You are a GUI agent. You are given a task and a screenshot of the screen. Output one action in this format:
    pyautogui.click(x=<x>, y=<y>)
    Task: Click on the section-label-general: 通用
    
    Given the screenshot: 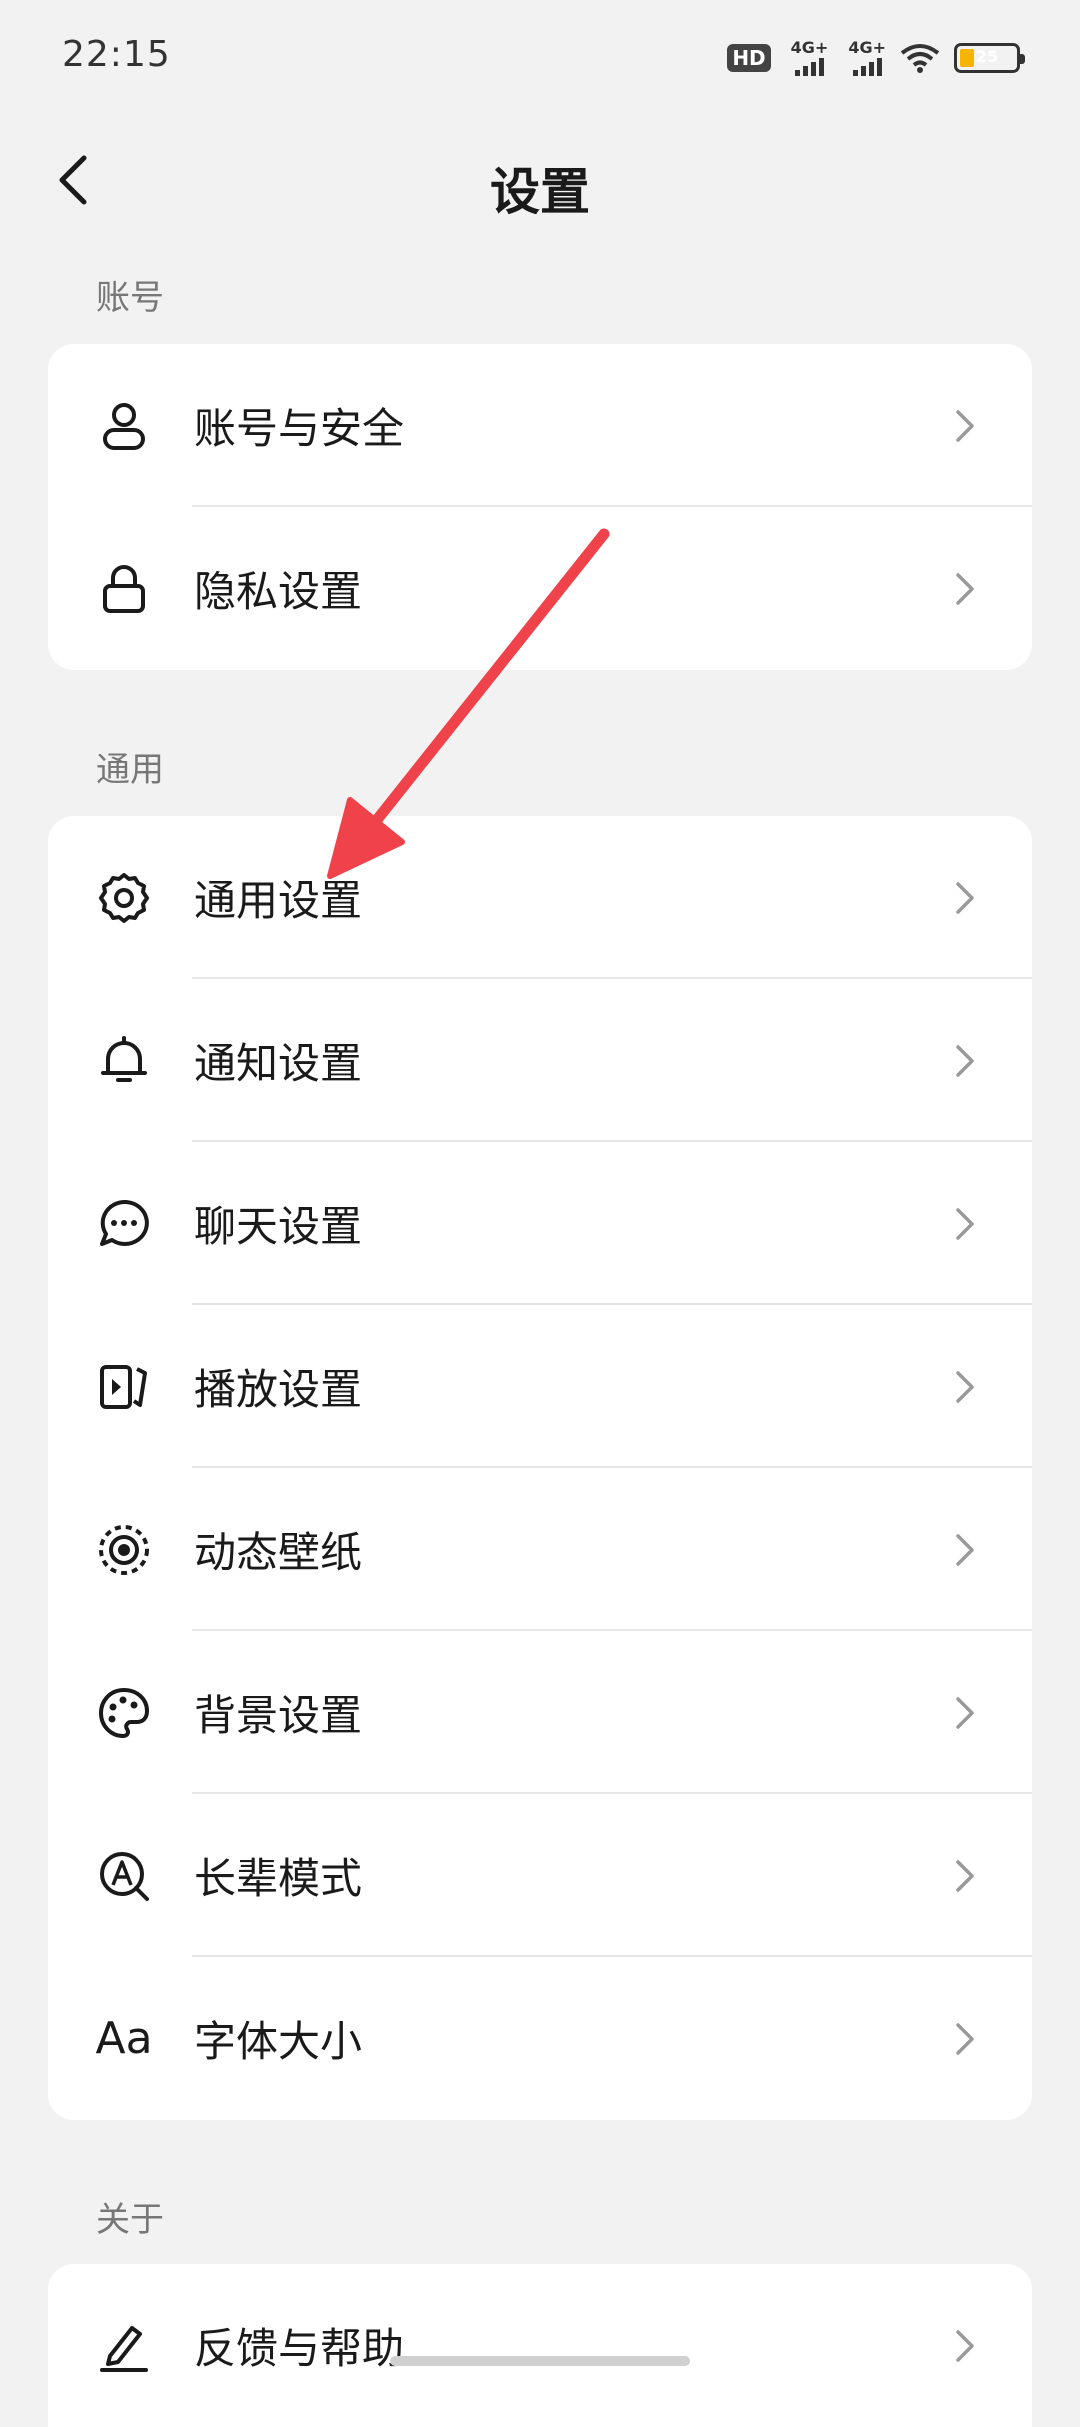 What is the action you would take?
    pyautogui.click(x=130, y=770)
    